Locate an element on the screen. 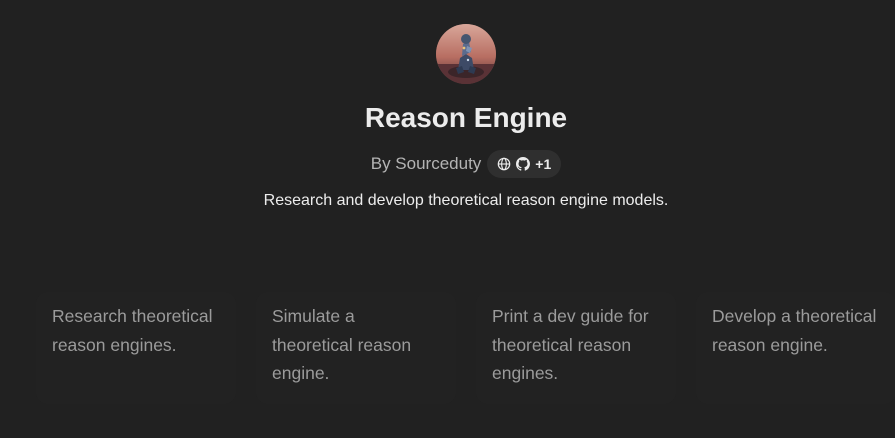 This screenshot has width=895, height=438. conversation-starter-button: Research theoretical reason engines. is located at coordinates (136, 348).